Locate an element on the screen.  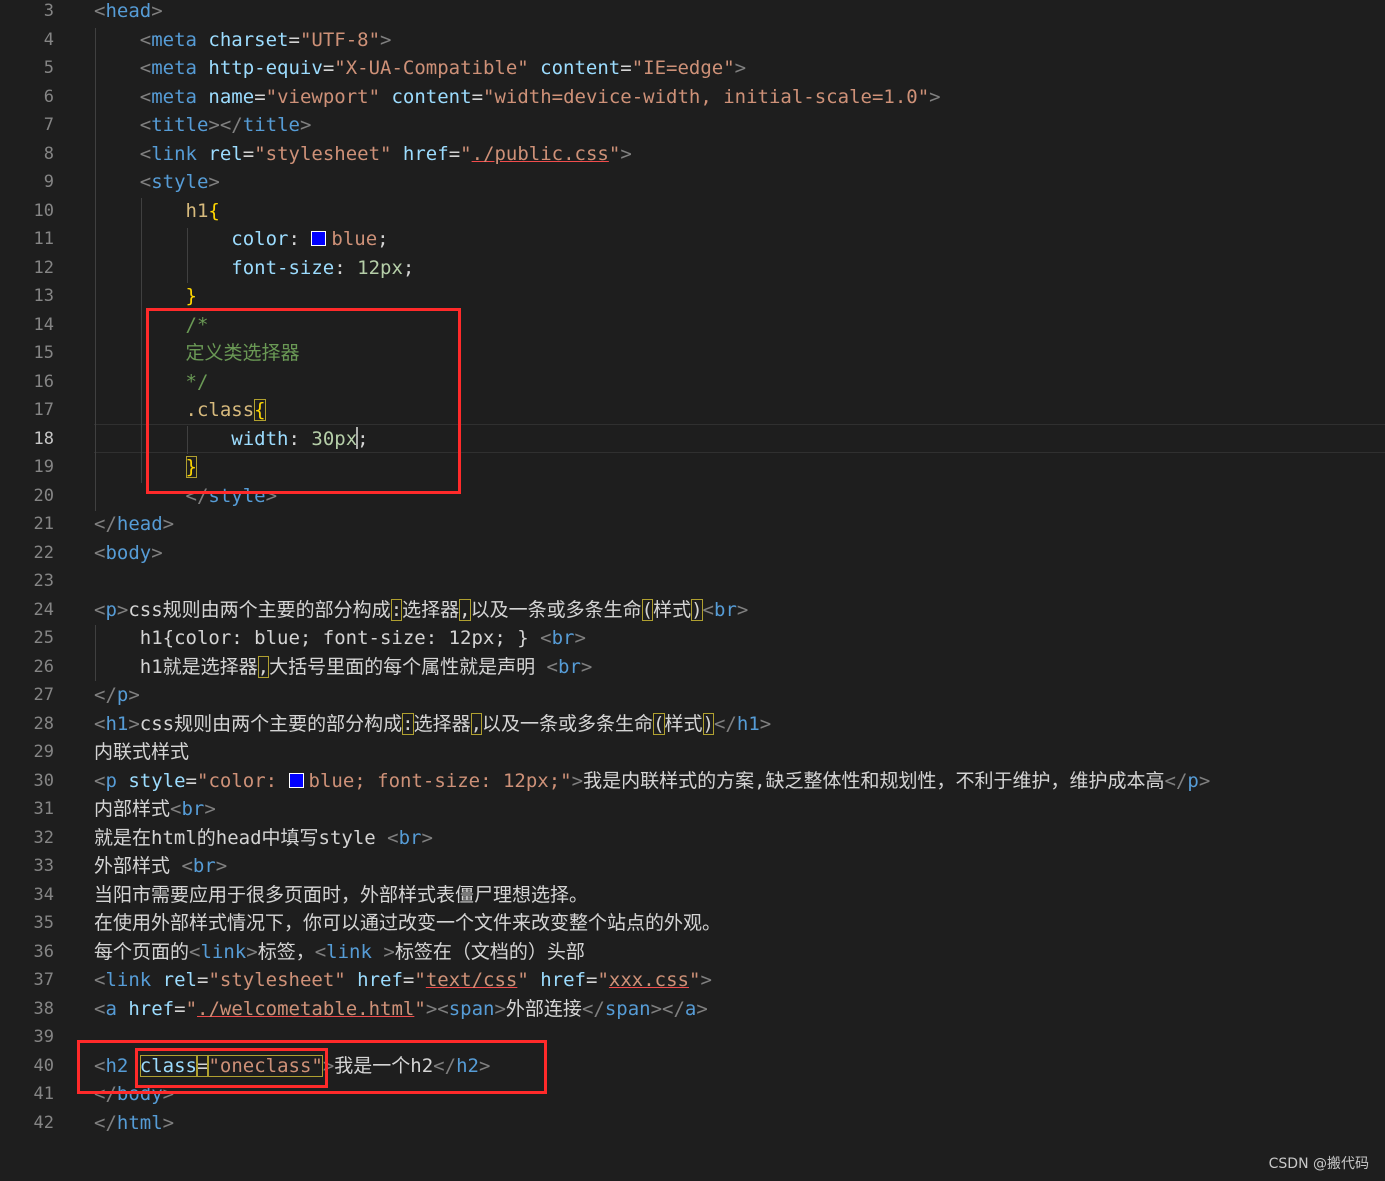
code-line: 3 <head> is located at coordinates (692, 12).